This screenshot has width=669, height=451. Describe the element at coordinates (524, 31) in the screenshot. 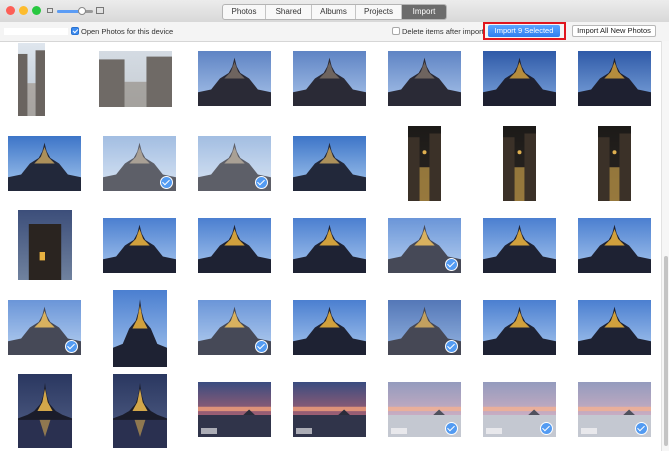

I see `import-selected-button: Import 9 Selected` at that location.